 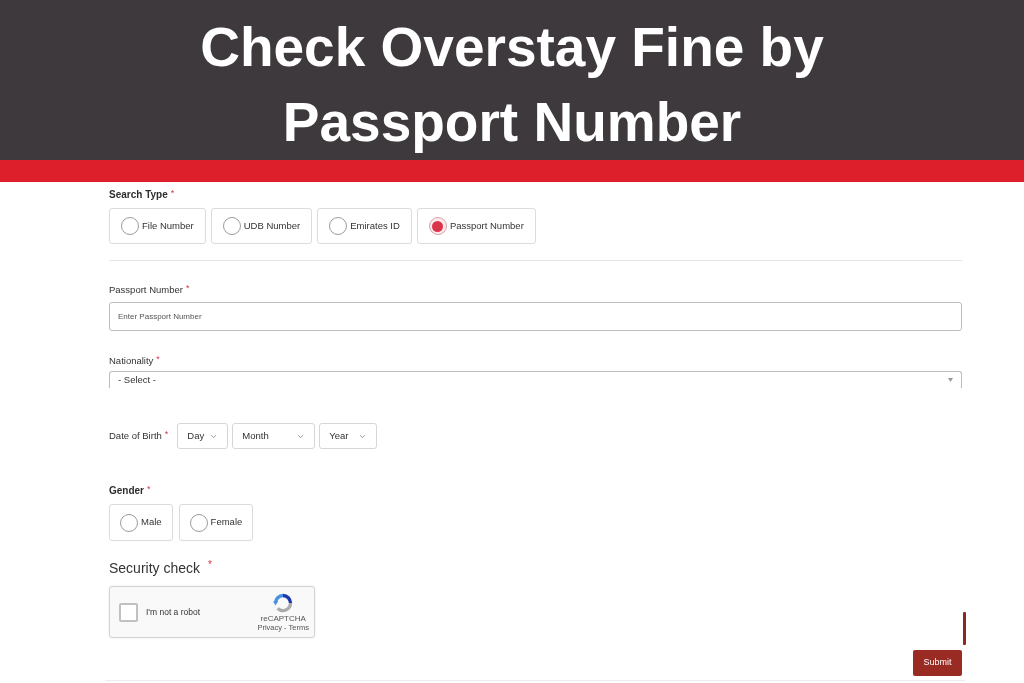 What do you see at coordinates (274, 436) in the screenshot?
I see `date-select: Month` at bounding box center [274, 436].